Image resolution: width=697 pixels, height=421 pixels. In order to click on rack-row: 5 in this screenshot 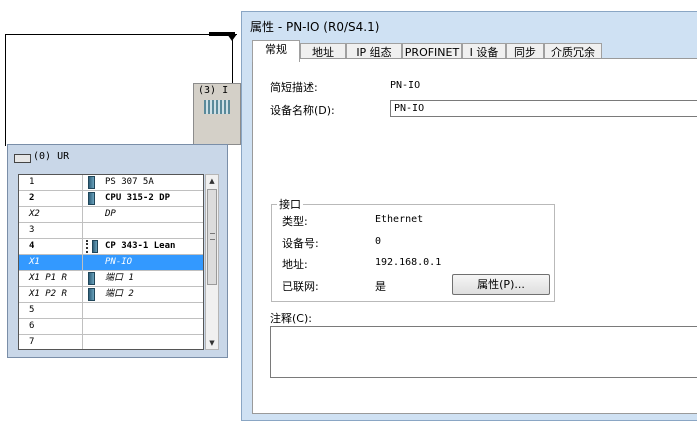, I will do `click(111, 311)`.